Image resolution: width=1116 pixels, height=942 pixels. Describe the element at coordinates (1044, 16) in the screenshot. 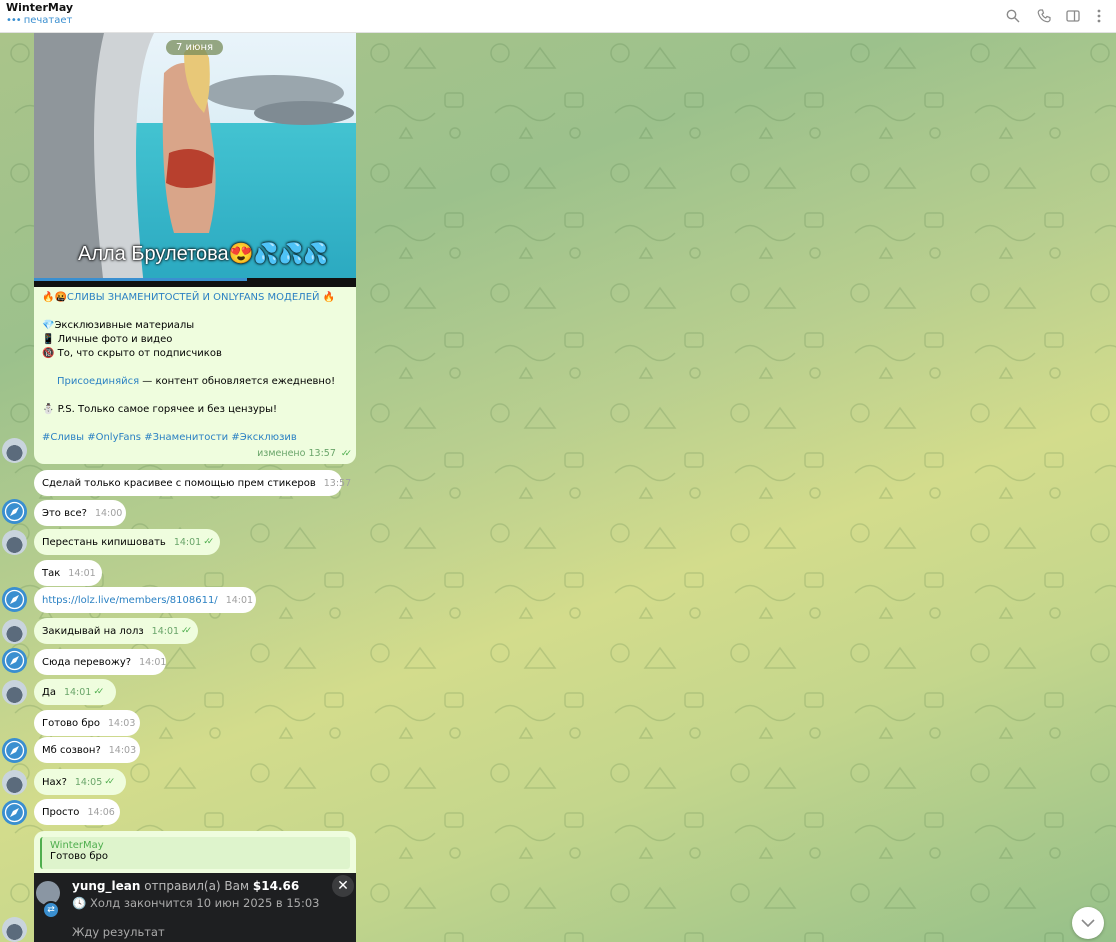

I see `phone-icon` at that location.